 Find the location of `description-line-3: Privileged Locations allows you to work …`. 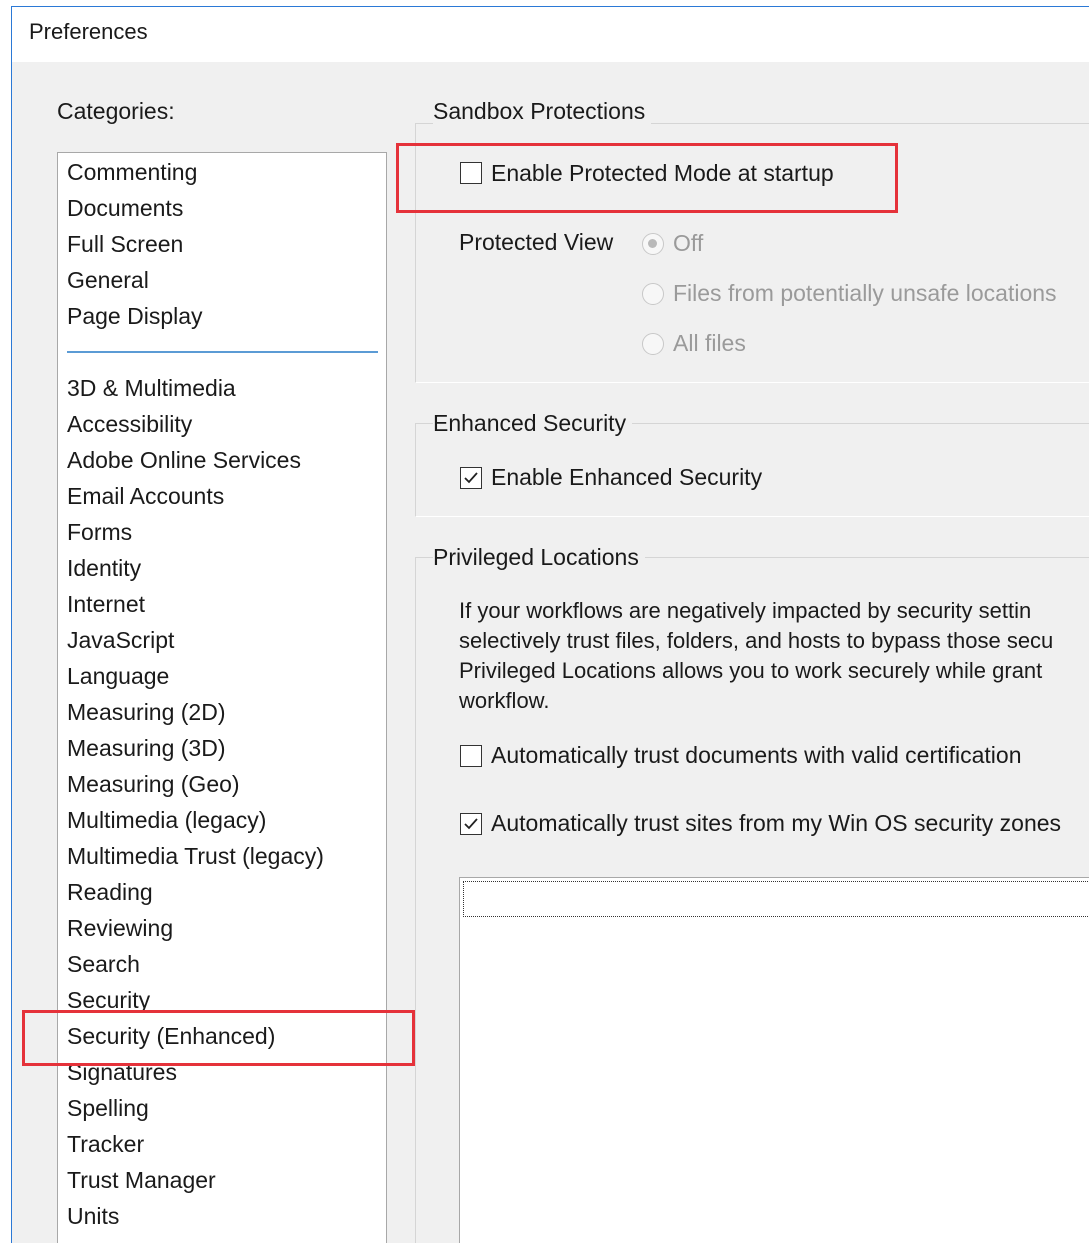

description-line-3: Privileged Locations allows you to work … is located at coordinates (751, 670).